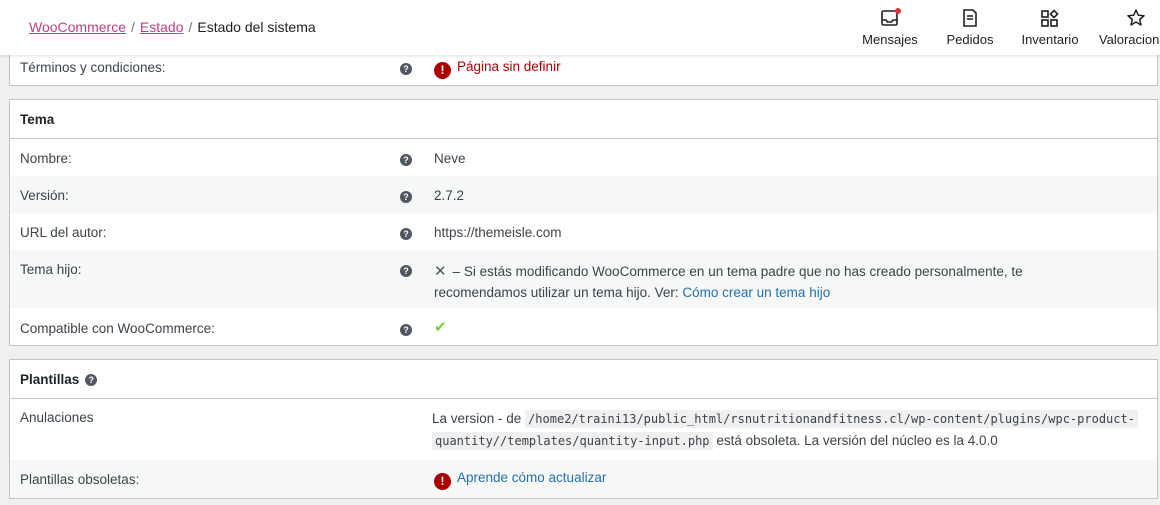 Image resolution: width=1160 pixels, height=505 pixels. What do you see at coordinates (572, 441) in the screenshot?
I see `template-path-line2: quantity//templates/quantity-input.php` at bounding box center [572, 441].